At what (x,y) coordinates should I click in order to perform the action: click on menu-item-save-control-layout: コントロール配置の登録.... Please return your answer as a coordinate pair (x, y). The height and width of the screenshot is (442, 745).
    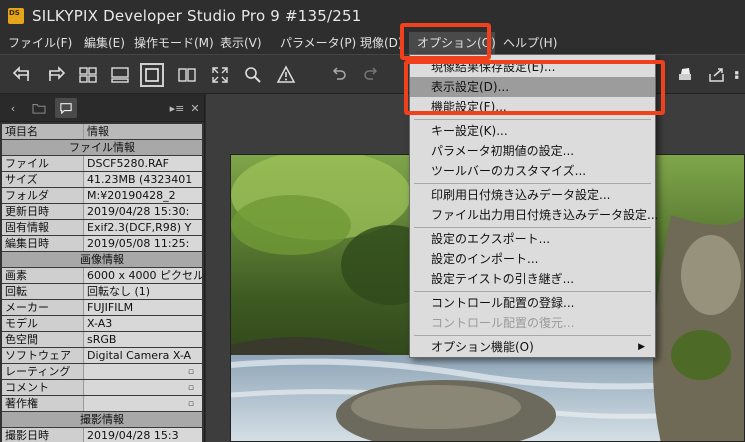
    Looking at the image, I should click on (532, 303).